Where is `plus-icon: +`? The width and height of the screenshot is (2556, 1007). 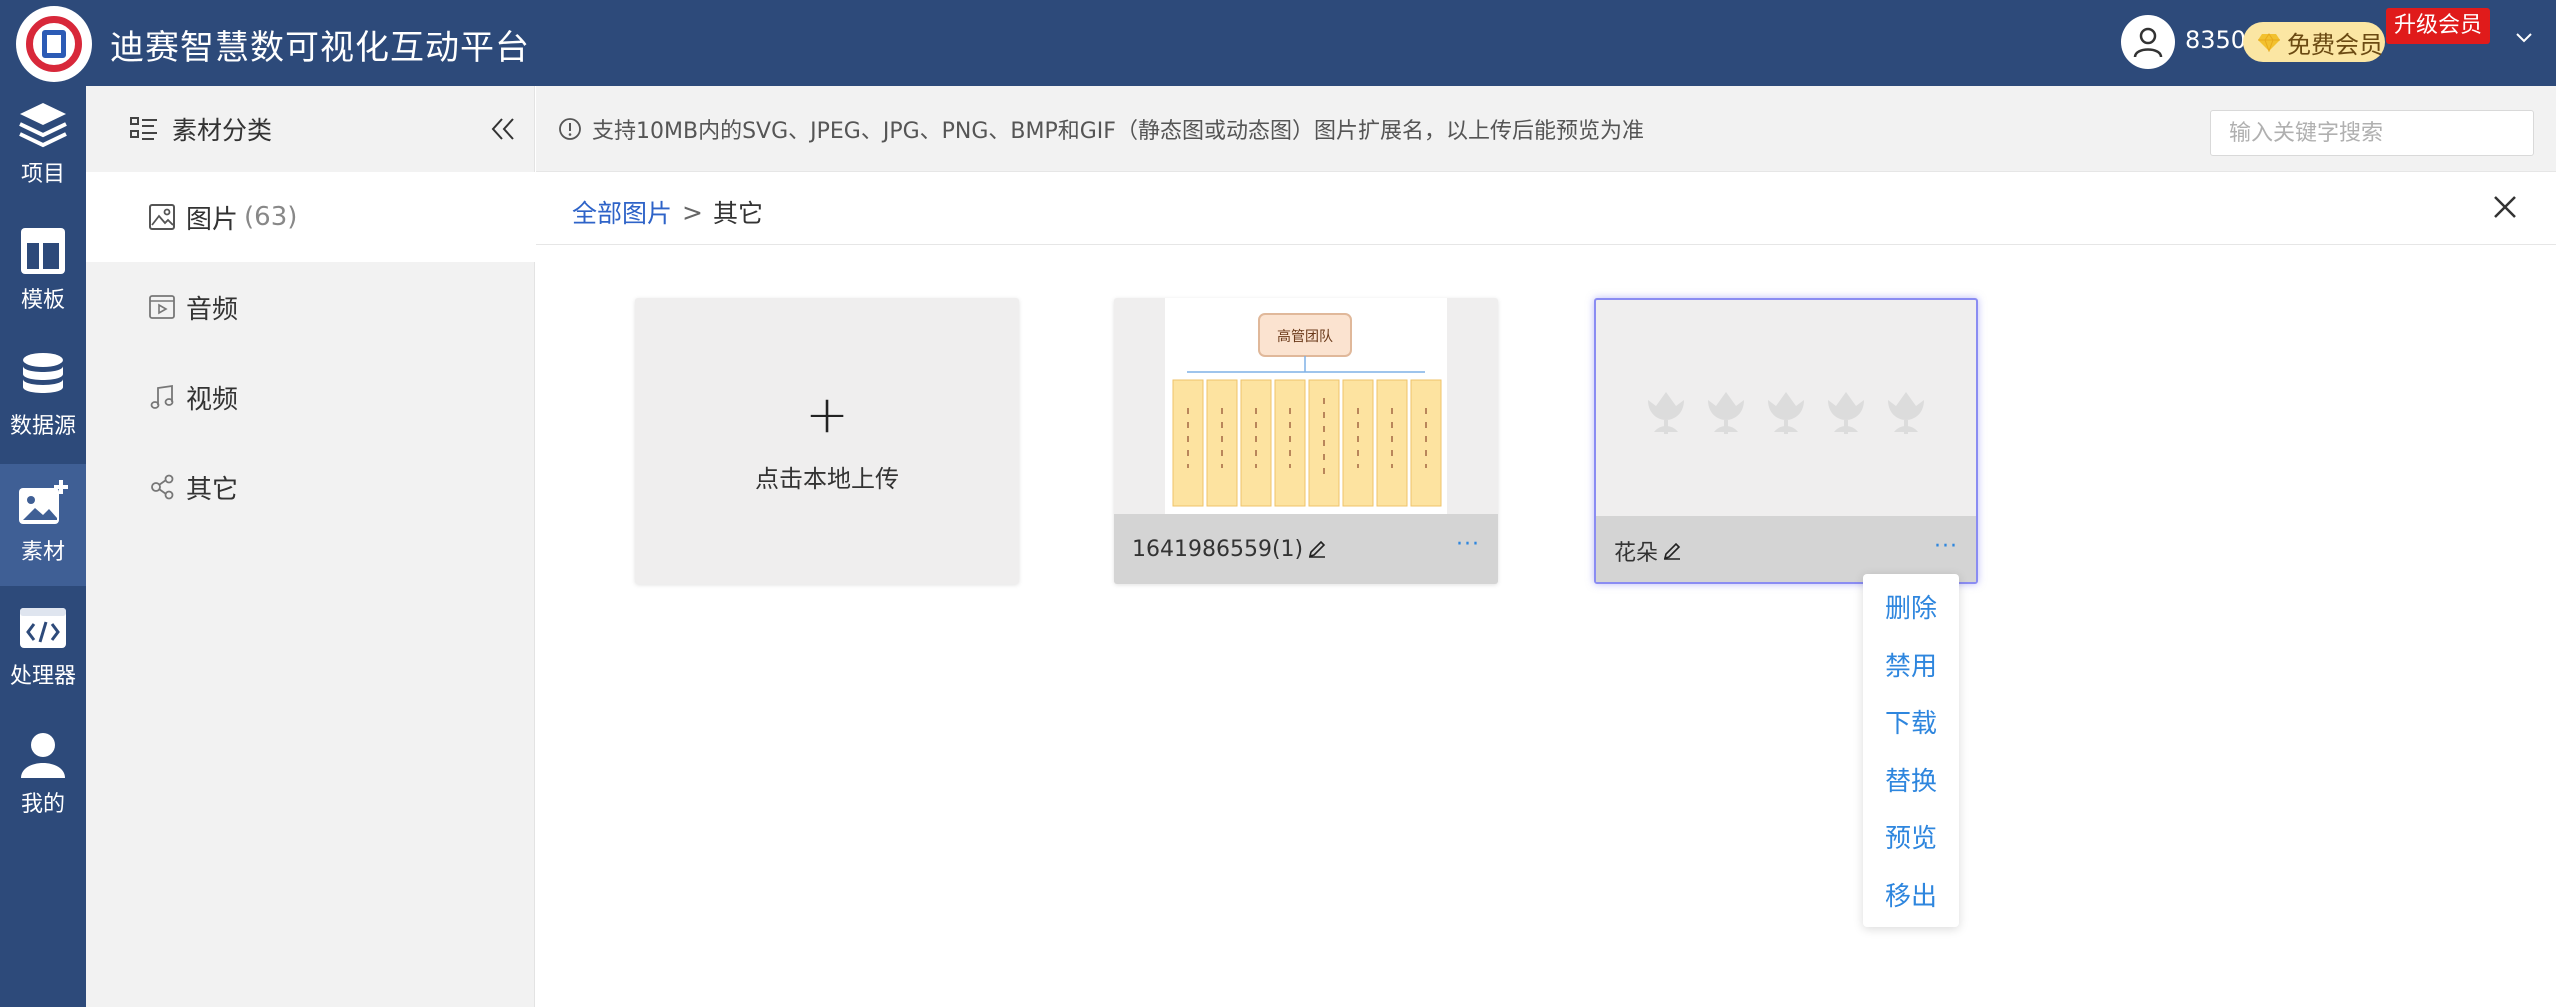 plus-icon: + is located at coordinates (827, 414).